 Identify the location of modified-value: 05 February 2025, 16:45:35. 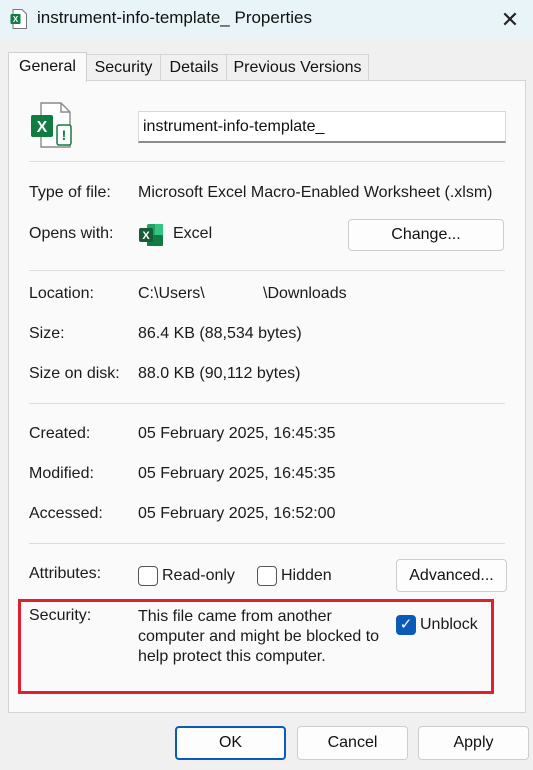
(237, 473).